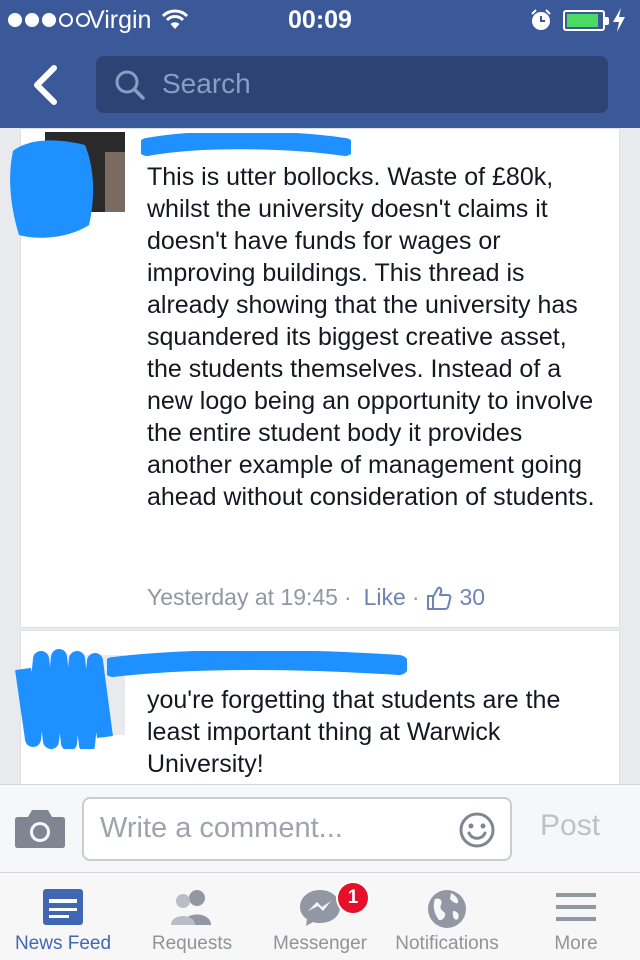 This screenshot has width=640, height=960. I want to click on tab-messenger: 1 Messenger, so click(320, 916).